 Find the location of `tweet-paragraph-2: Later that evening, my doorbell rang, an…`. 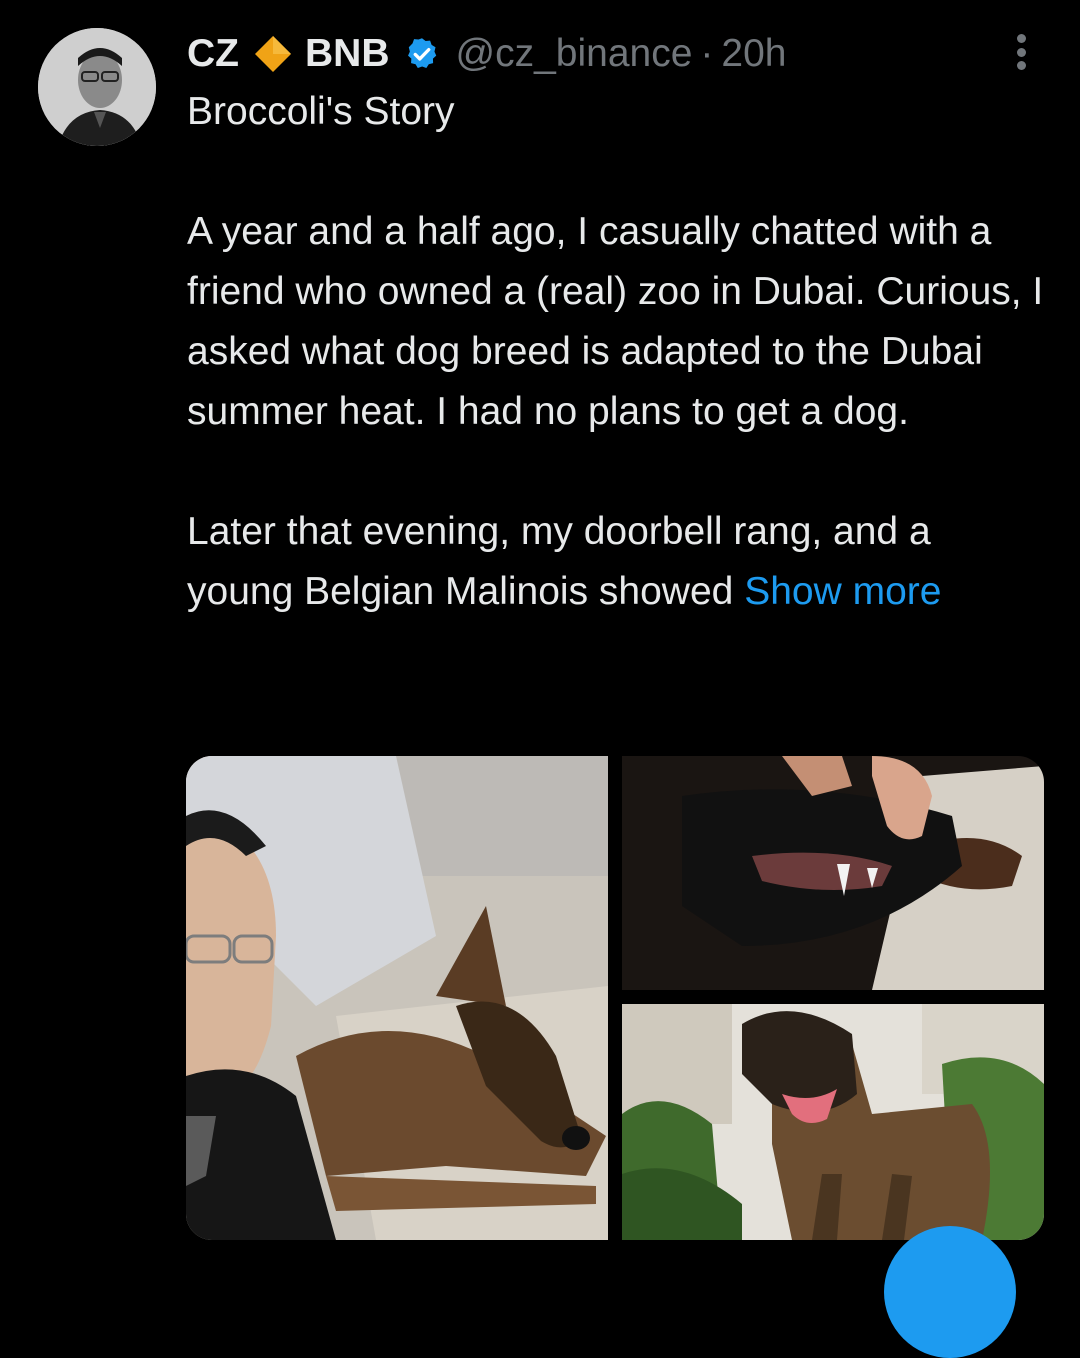

tweet-paragraph-2: Later that evening, my doorbell rang, an… is located at coordinates (617, 562).